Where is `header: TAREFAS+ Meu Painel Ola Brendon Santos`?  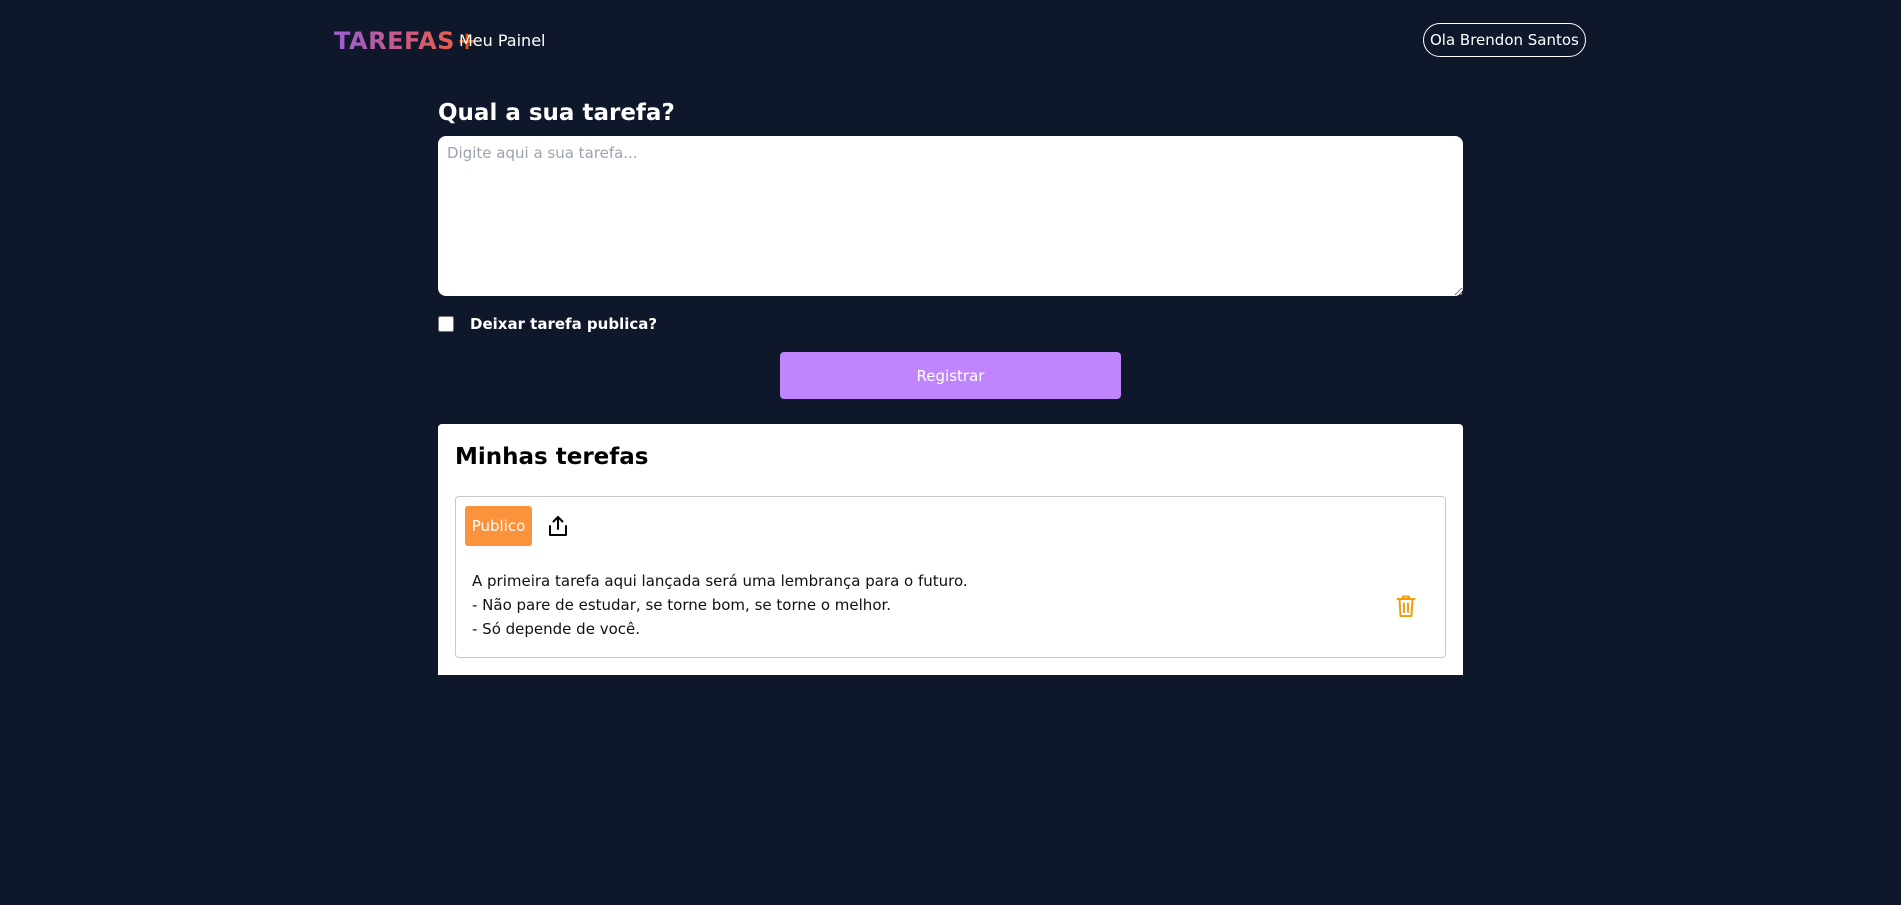 header: TAREFAS+ Meu Painel Ola Brendon Santos is located at coordinates (950, 41).